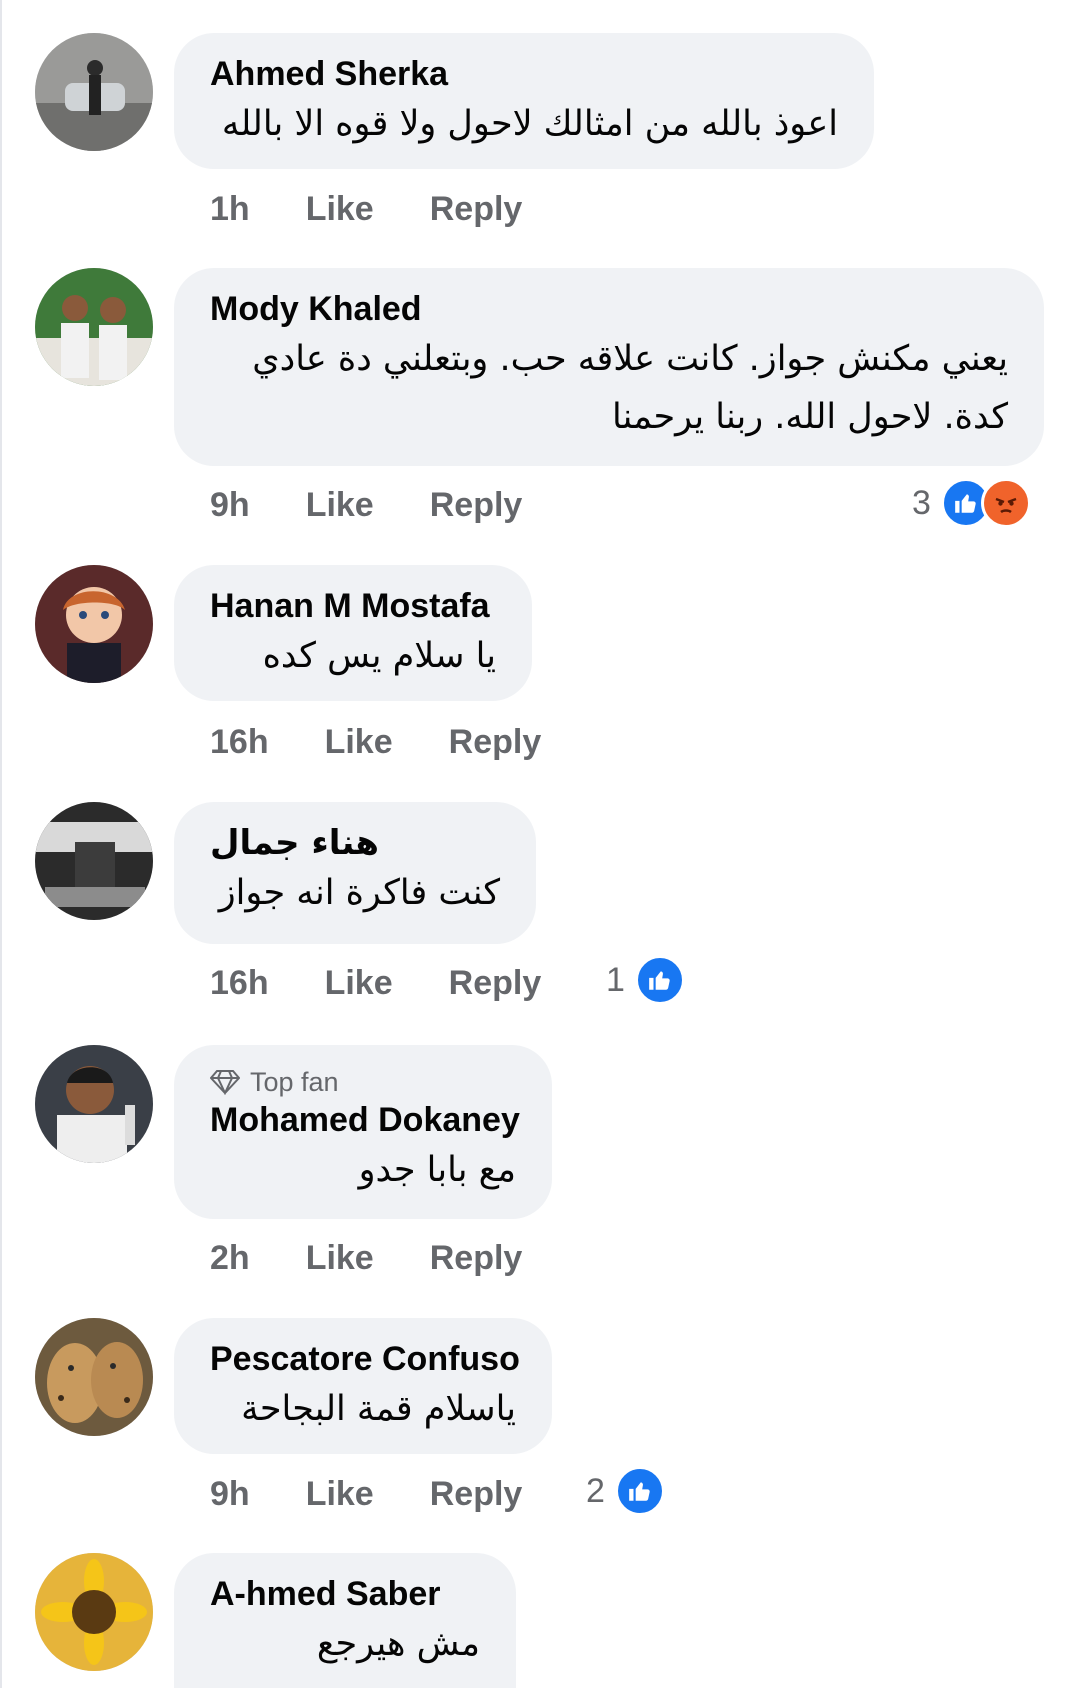  I want to click on comment-author: Mody Khaled, so click(609, 309).